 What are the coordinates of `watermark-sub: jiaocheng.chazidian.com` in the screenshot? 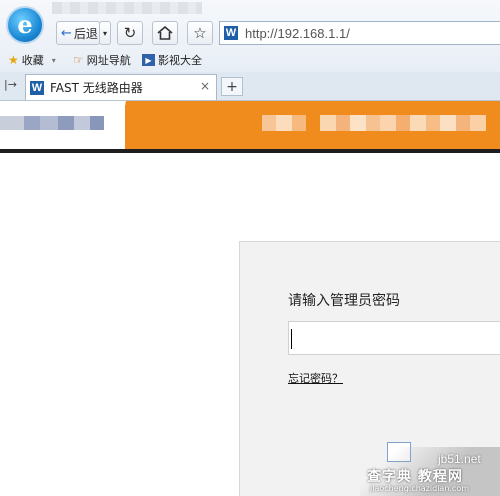 It's located at (420, 488).